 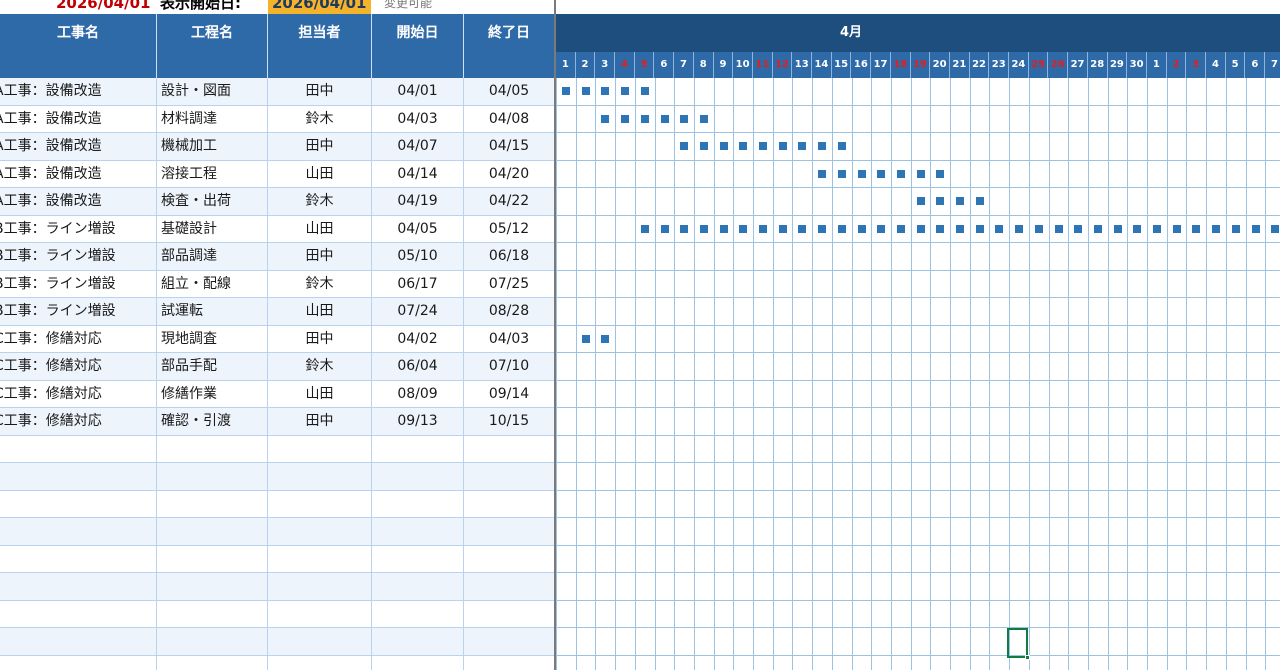 What do you see at coordinates (509, 147) in the screenshot?
I see `cell-end: 04/15` at bounding box center [509, 147].